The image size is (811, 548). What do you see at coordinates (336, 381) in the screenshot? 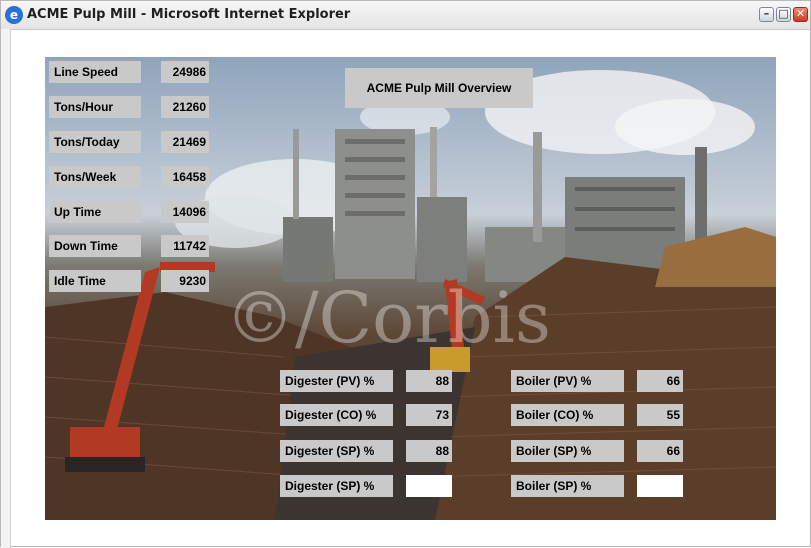
I see `digester-pv-label: Digester (PV) %` at bounding box center [336, 381].